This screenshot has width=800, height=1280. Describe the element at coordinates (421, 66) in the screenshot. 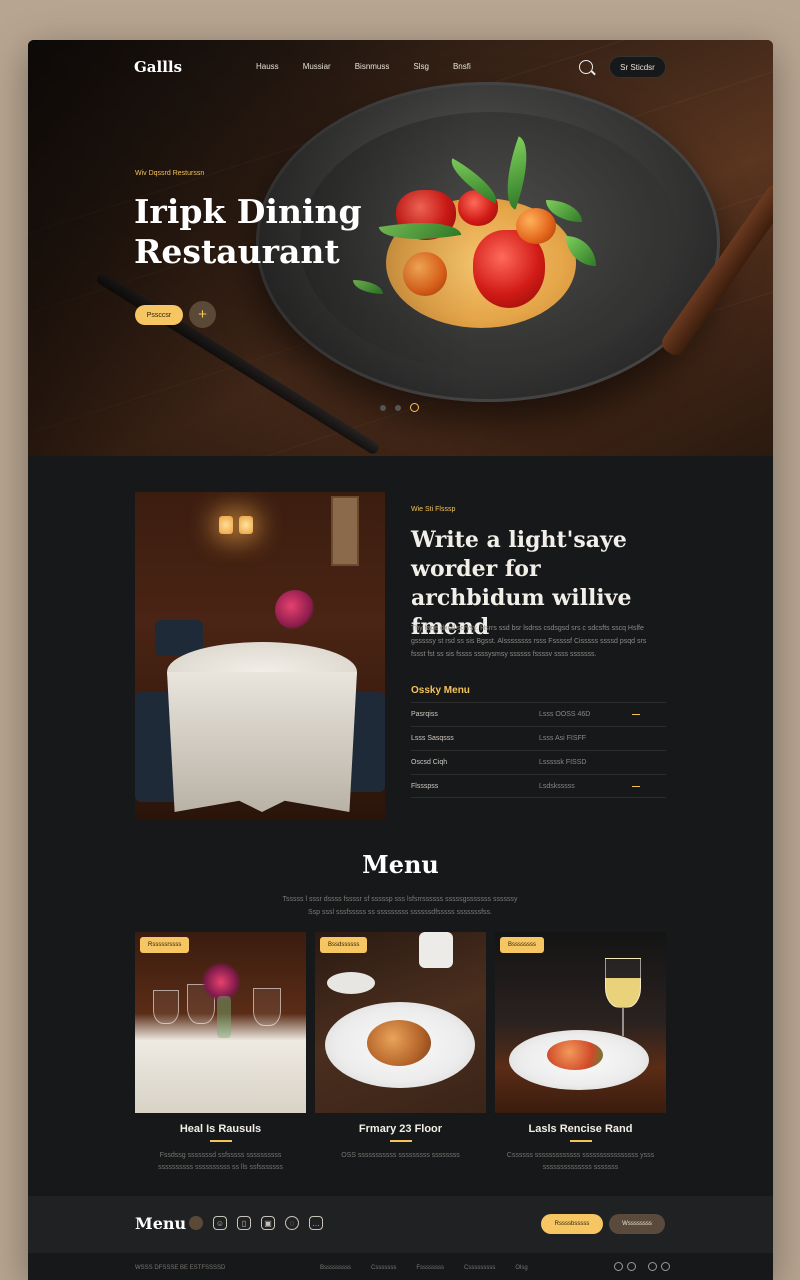

I see `nav-link-blog: Slsg` at that location.